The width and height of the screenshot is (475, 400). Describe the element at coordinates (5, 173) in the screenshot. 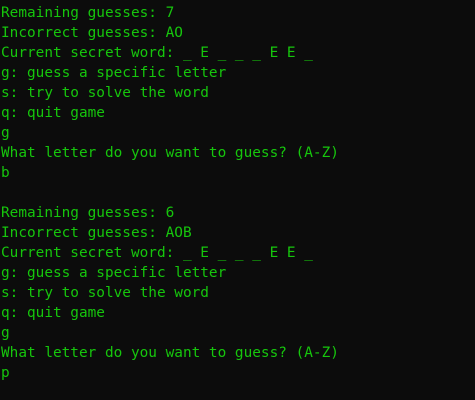

I see `user-input-line: b` at that location.